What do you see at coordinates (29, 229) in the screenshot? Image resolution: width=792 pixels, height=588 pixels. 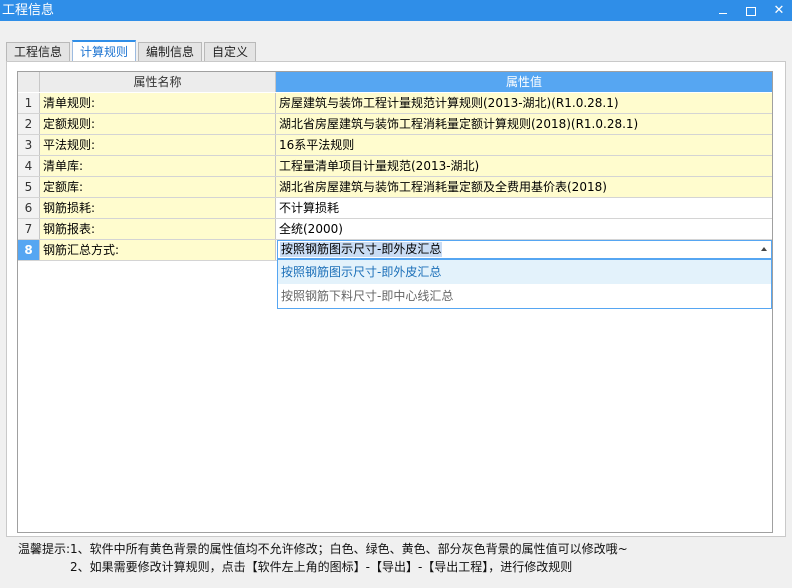 I see `row-number: 7` at bounding box center [29, 229].